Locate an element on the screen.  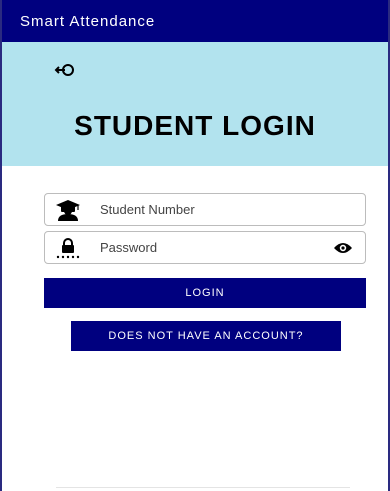
create-account-button: DOES NOT HAVE AN ACCOUNT? is located at coordinates (206, 336).